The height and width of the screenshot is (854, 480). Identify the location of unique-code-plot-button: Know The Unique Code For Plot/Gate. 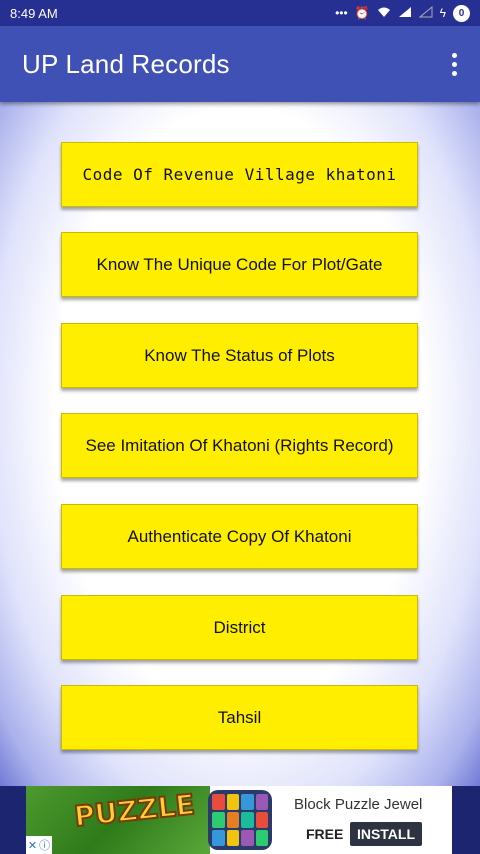
(239, 264).